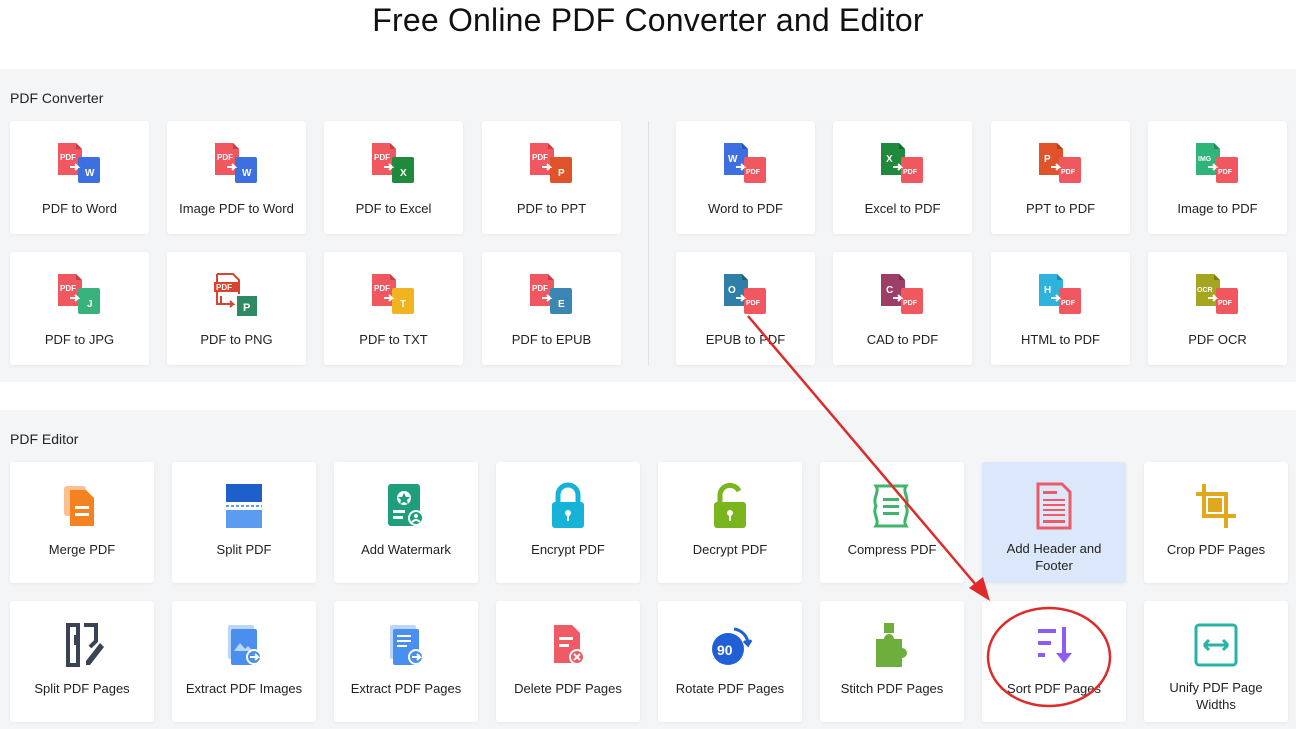 This screenshot has width=1296, height=729. I want to click on tool-unify-pdf-page-widths: Unify PDF Page Widths, so click(1216, 661).